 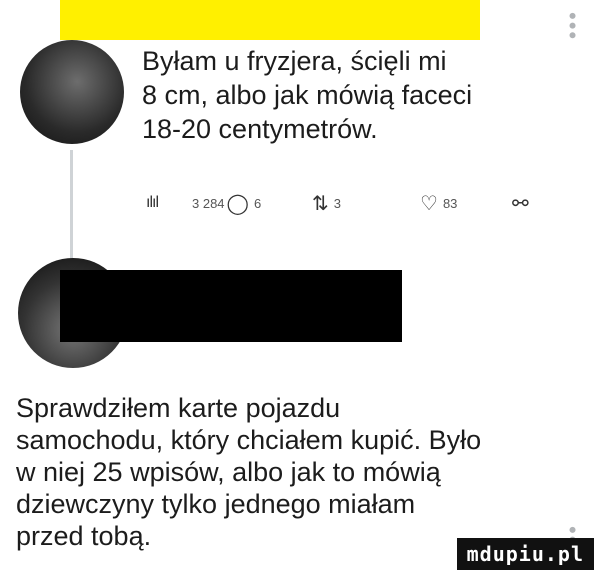 I want to click on like-button: ♡ 83, so click(x=466, y=203).